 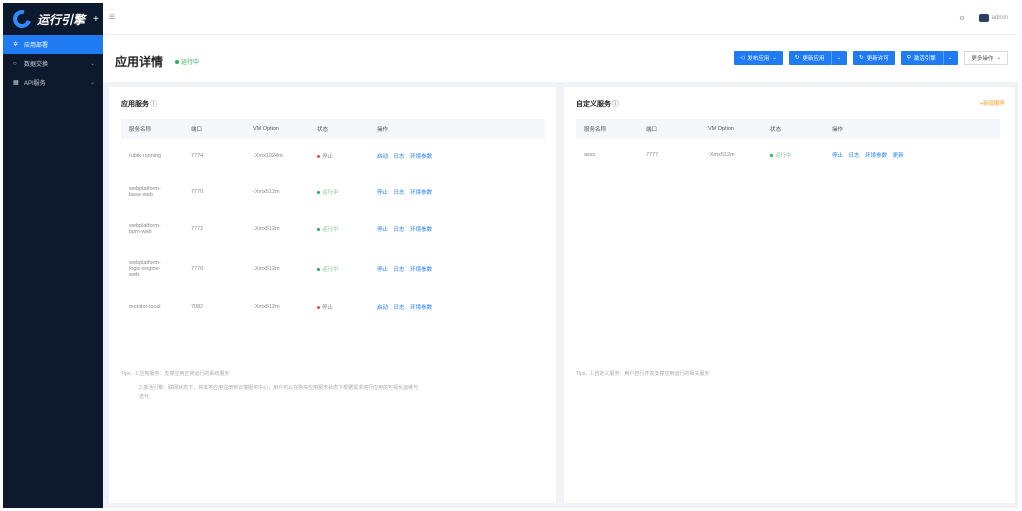 I want to click on page-title: 应用详情, so click(x=139, y=62).